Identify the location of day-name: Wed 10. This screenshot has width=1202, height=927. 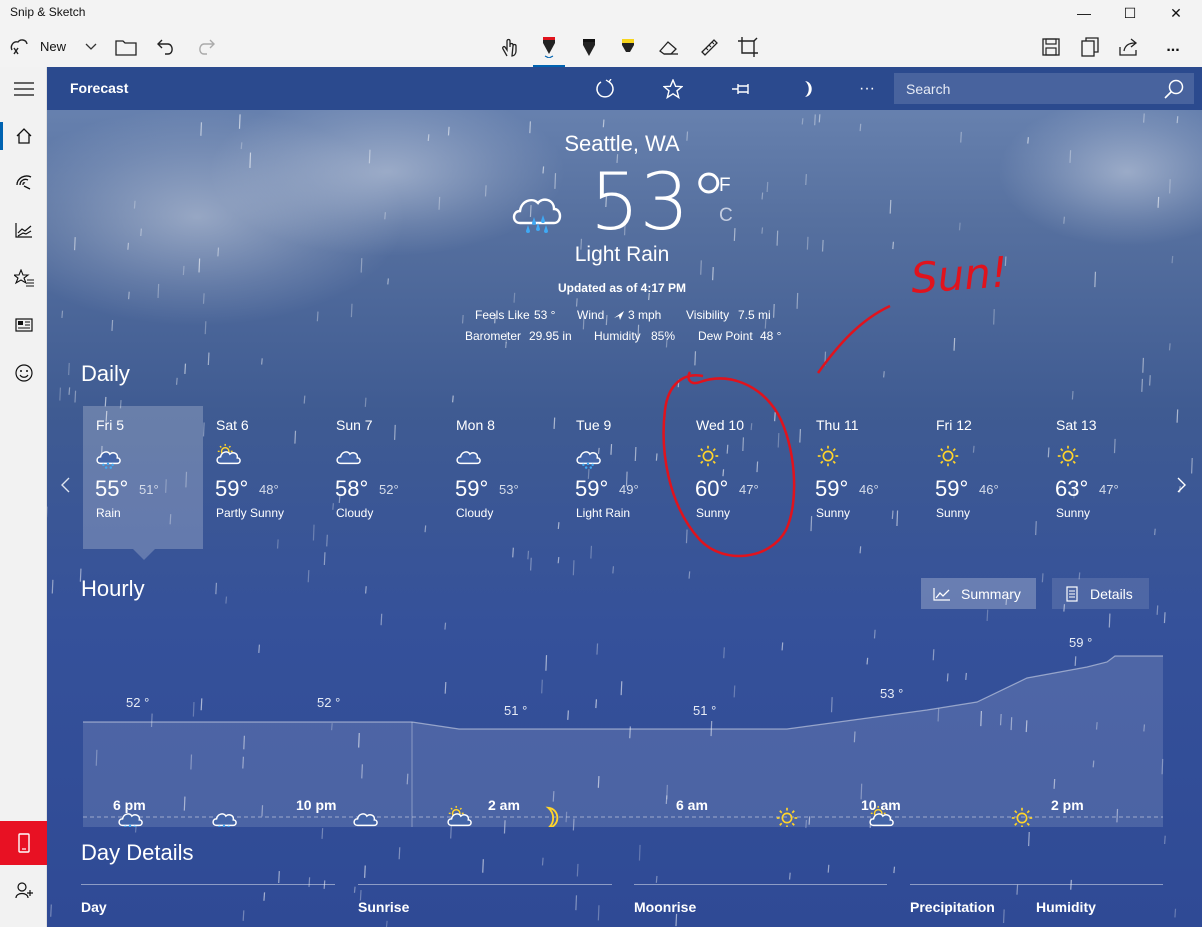
(720, 425).